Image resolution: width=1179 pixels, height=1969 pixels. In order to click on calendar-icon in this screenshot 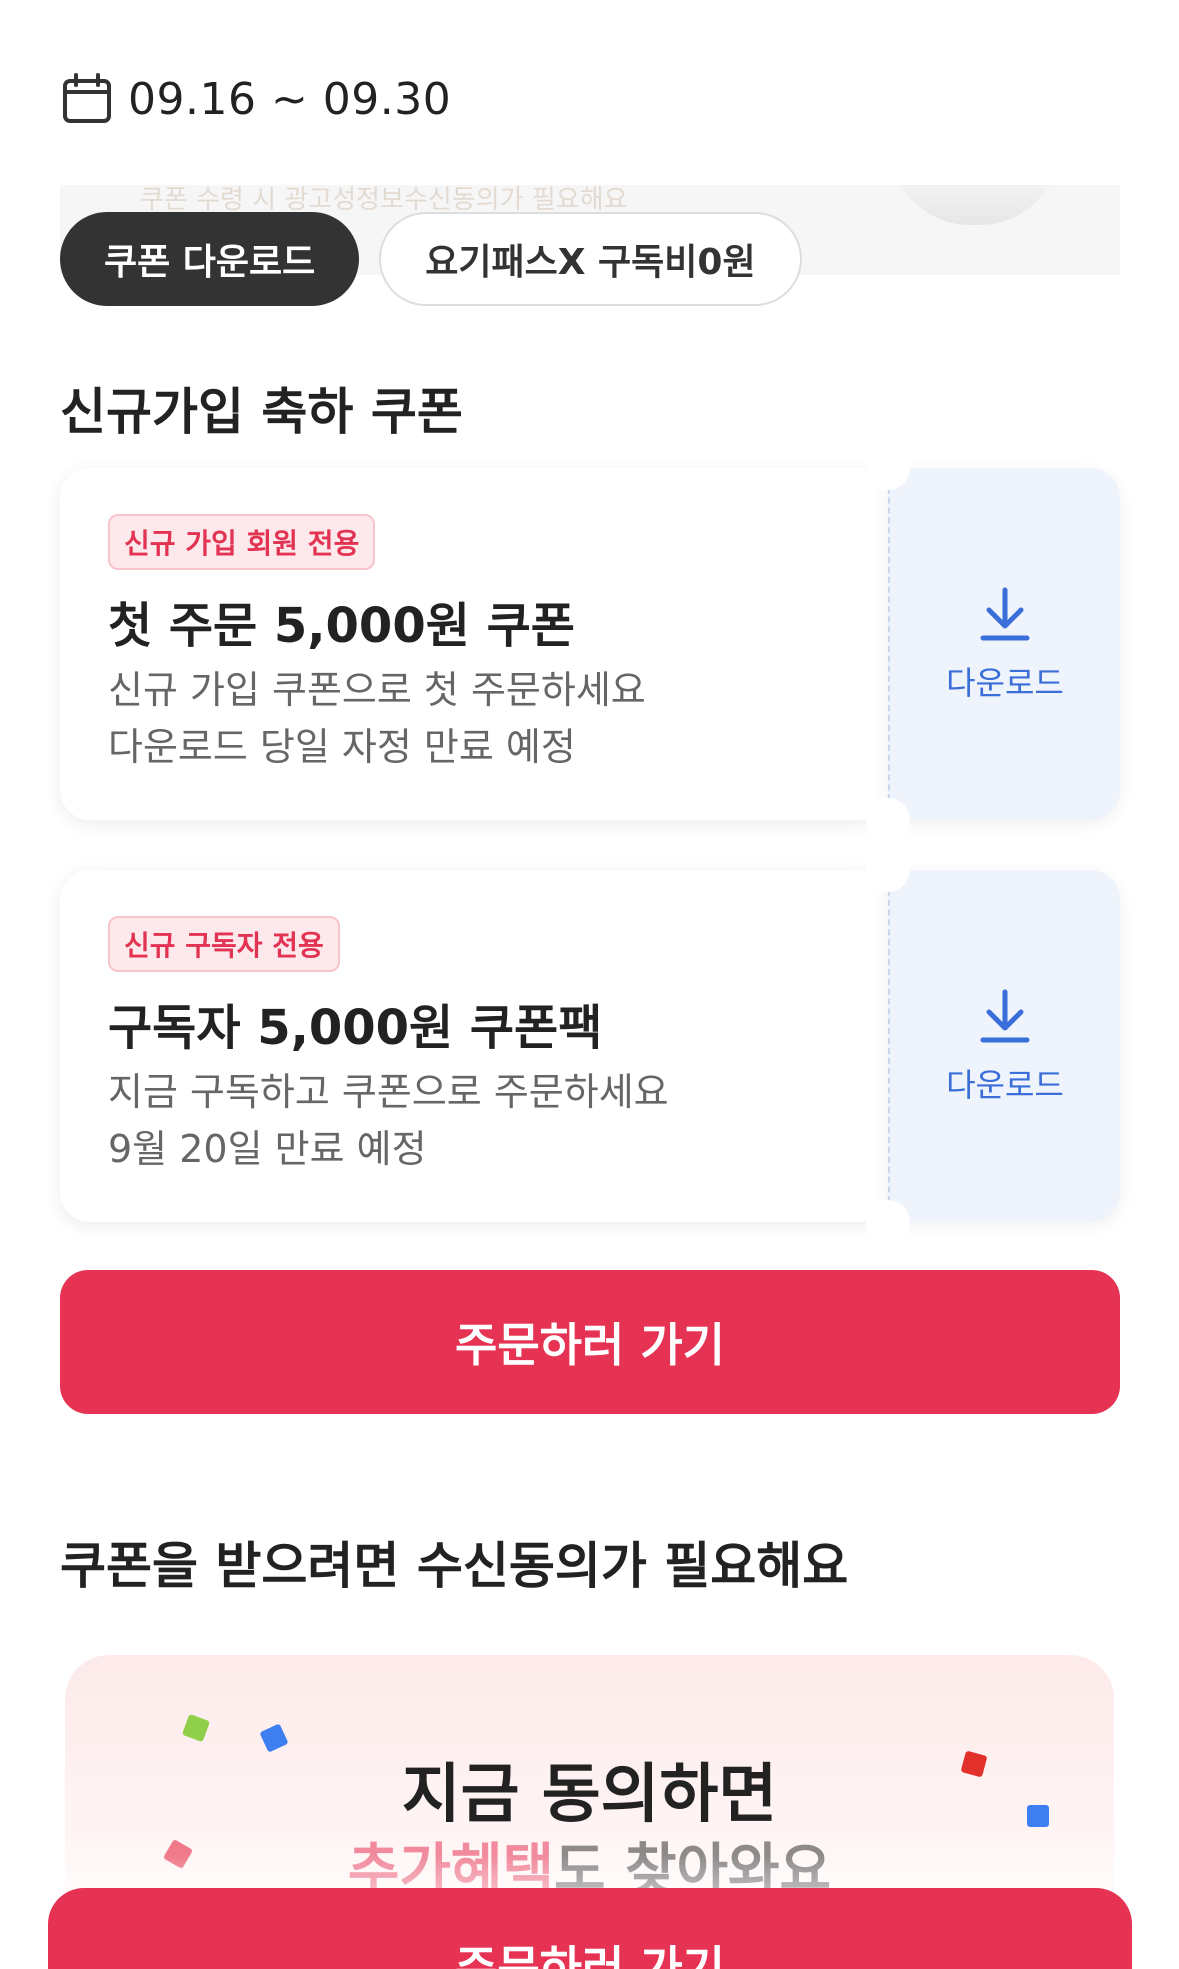, I will do `click(87, 98)`.